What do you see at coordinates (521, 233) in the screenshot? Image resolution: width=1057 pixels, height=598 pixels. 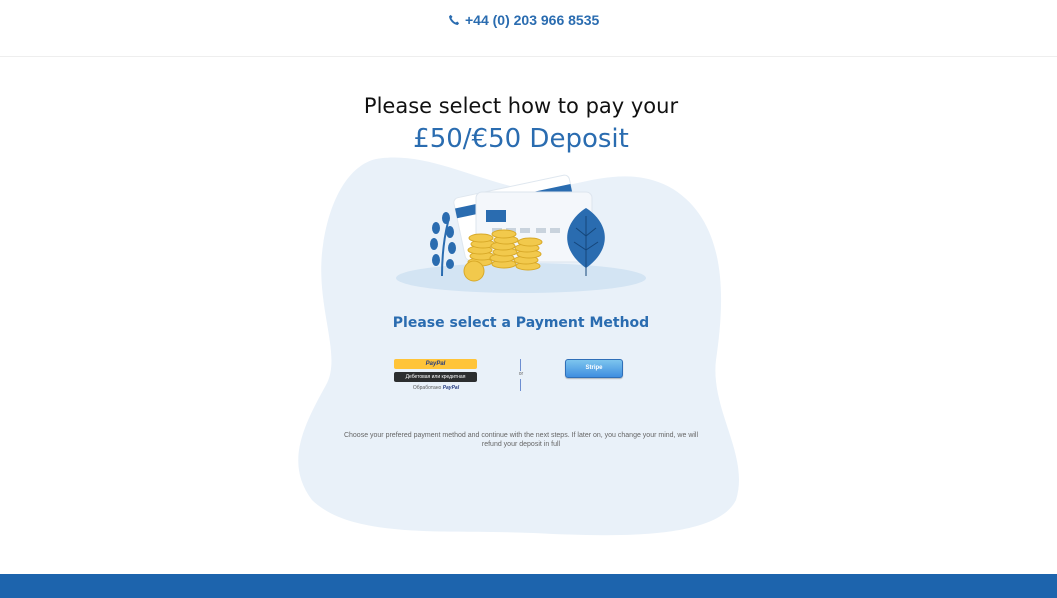 I see `payment-illustration` at bounding box center [521, 233].